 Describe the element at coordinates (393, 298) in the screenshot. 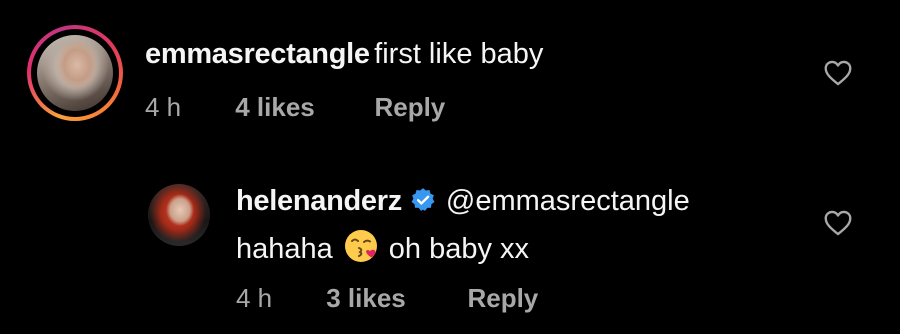

I see `likes-count: 3 likes` at that location.